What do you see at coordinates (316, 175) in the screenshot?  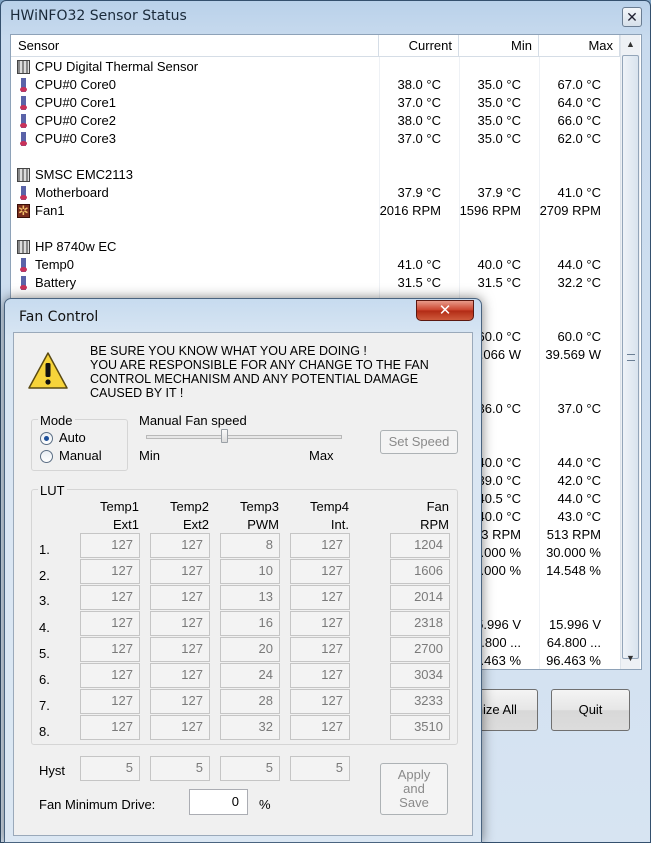 I see `sensor-row: SMSC EMC2113` at bounding box center [316, 175].